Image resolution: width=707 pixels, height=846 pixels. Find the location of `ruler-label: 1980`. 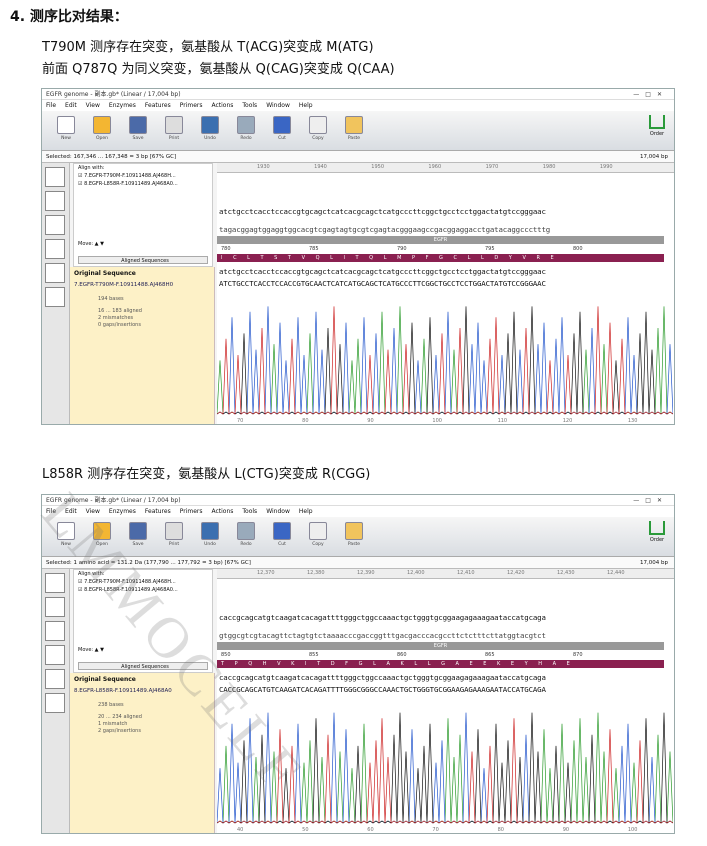

ruler-label: 1980 is located at coordinates (549, 167).